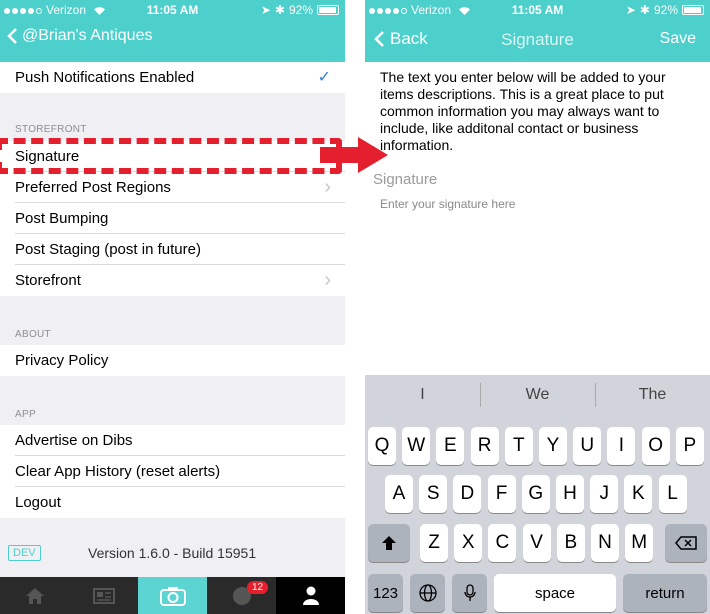 The width and height of the screenshot is (710, 614). Describe the element at coordinates (93, 187) in the screenshot. I see `row-label: Preferred Post Regions` at that location.